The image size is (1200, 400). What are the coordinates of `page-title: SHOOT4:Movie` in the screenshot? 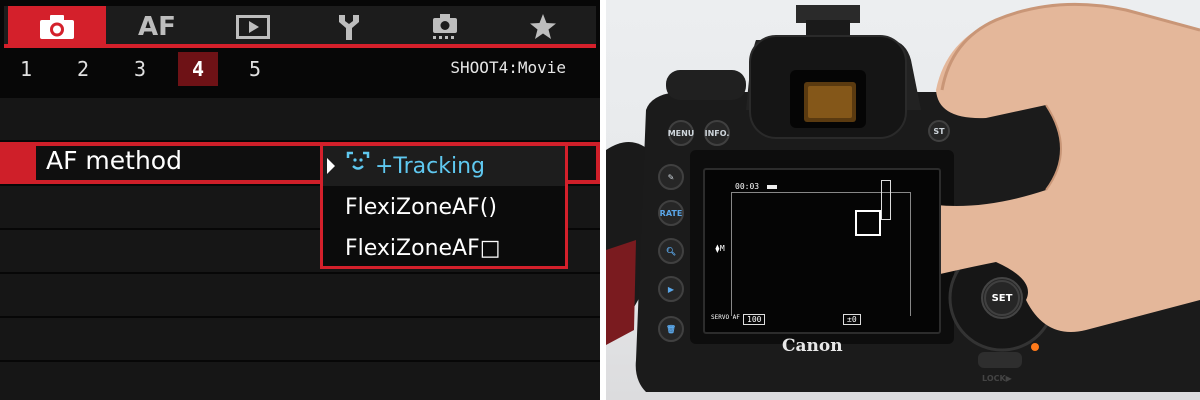 It's located at (508, 67).